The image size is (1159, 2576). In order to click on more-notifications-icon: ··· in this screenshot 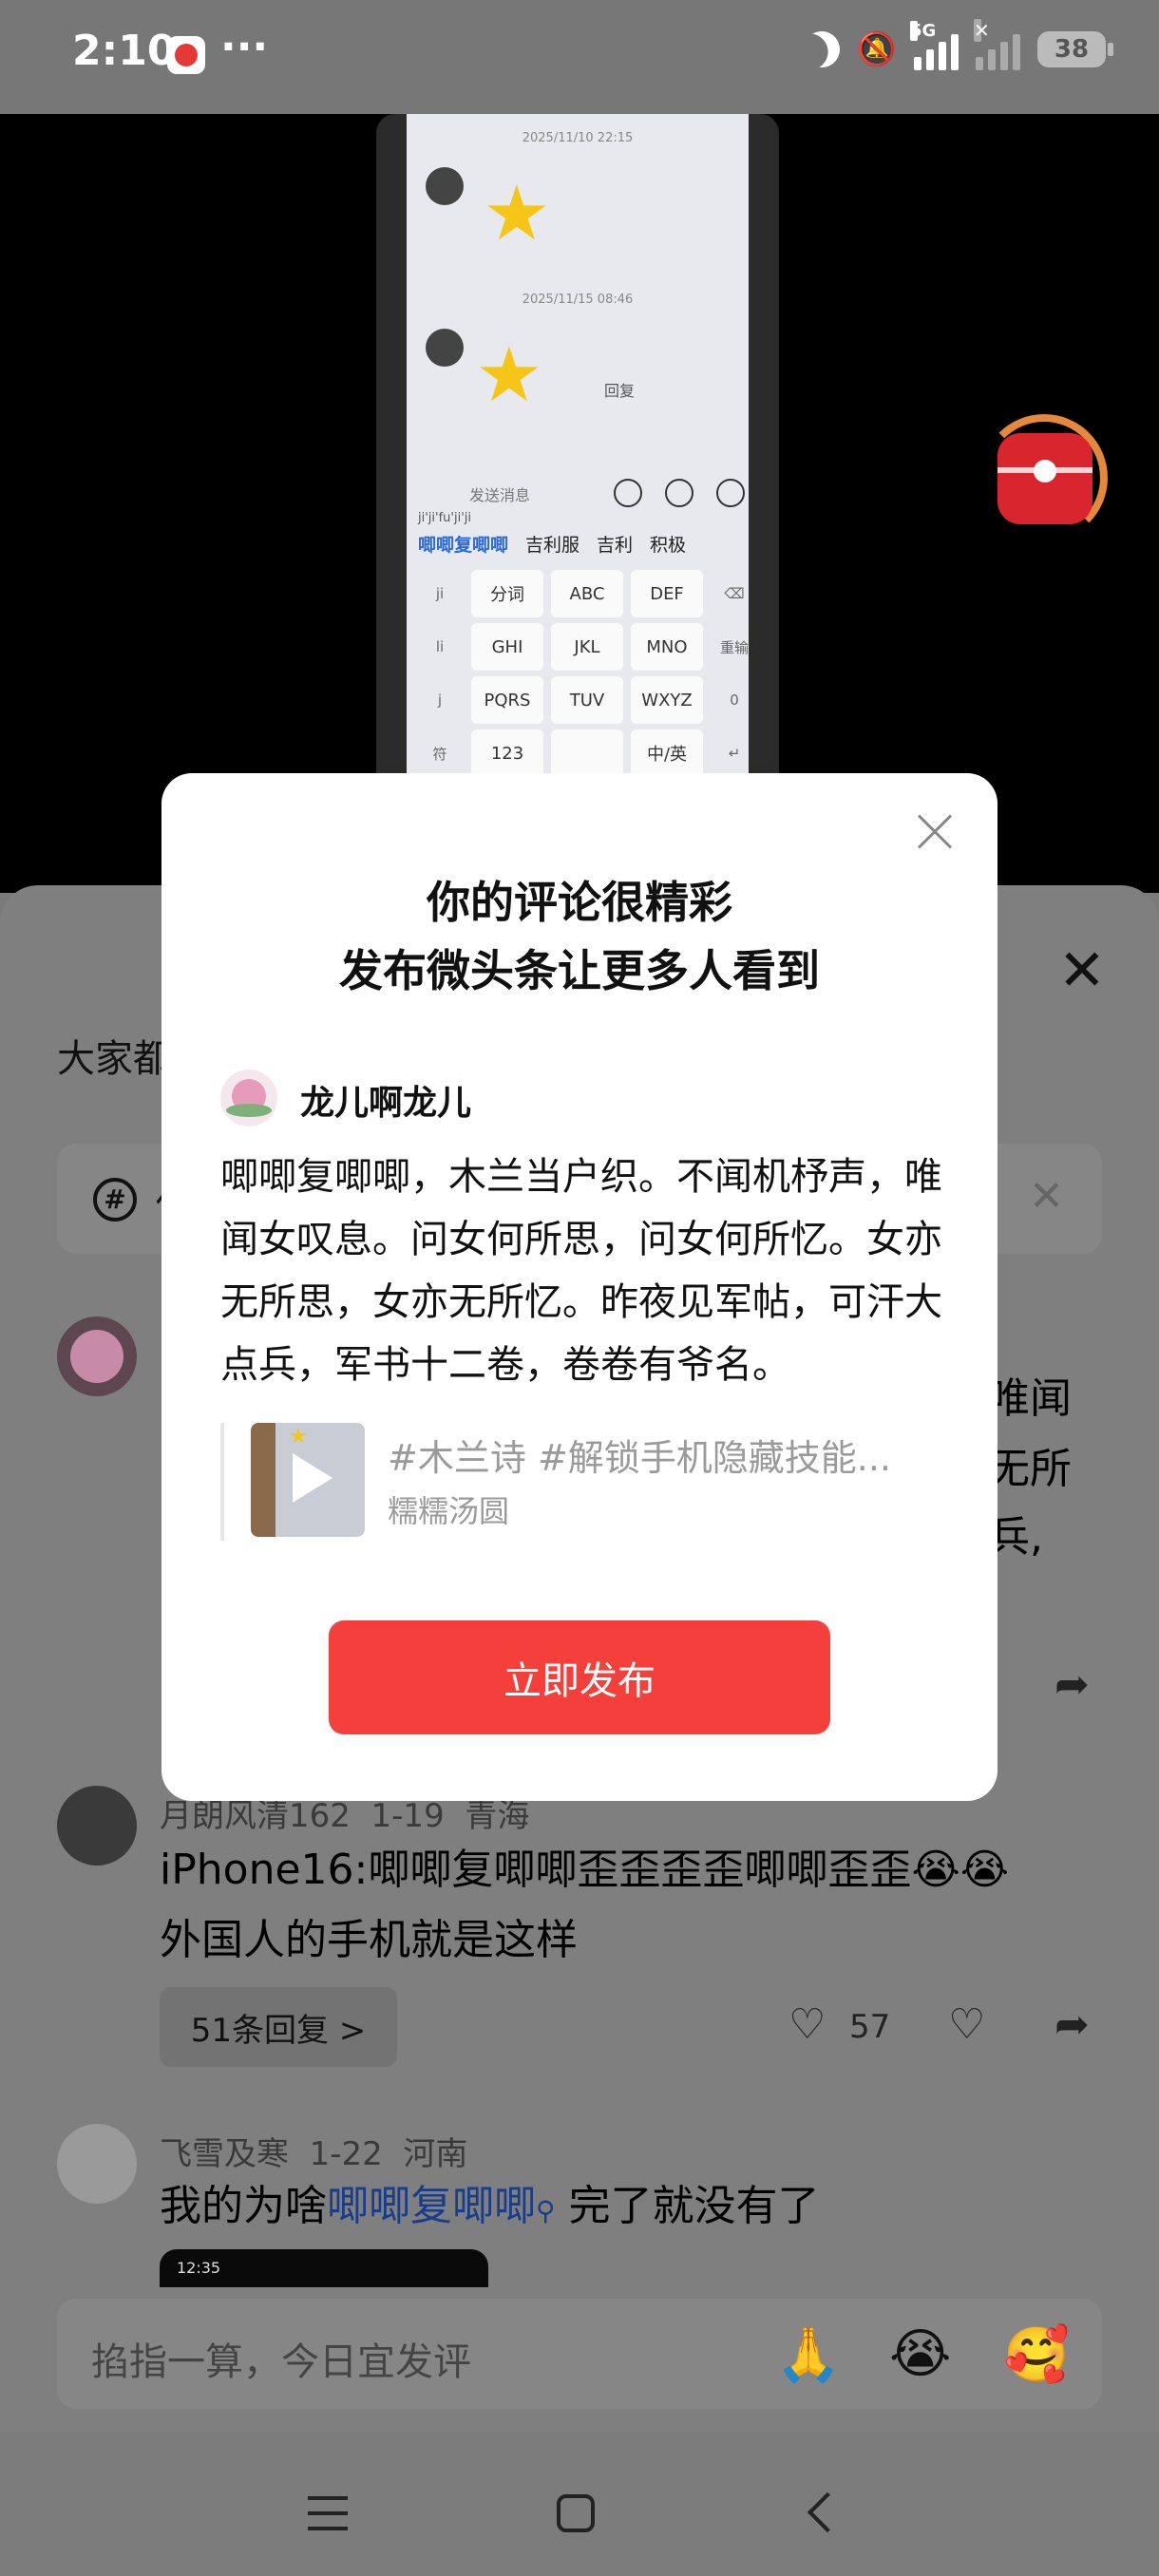, I will do `click(244, 47)`.